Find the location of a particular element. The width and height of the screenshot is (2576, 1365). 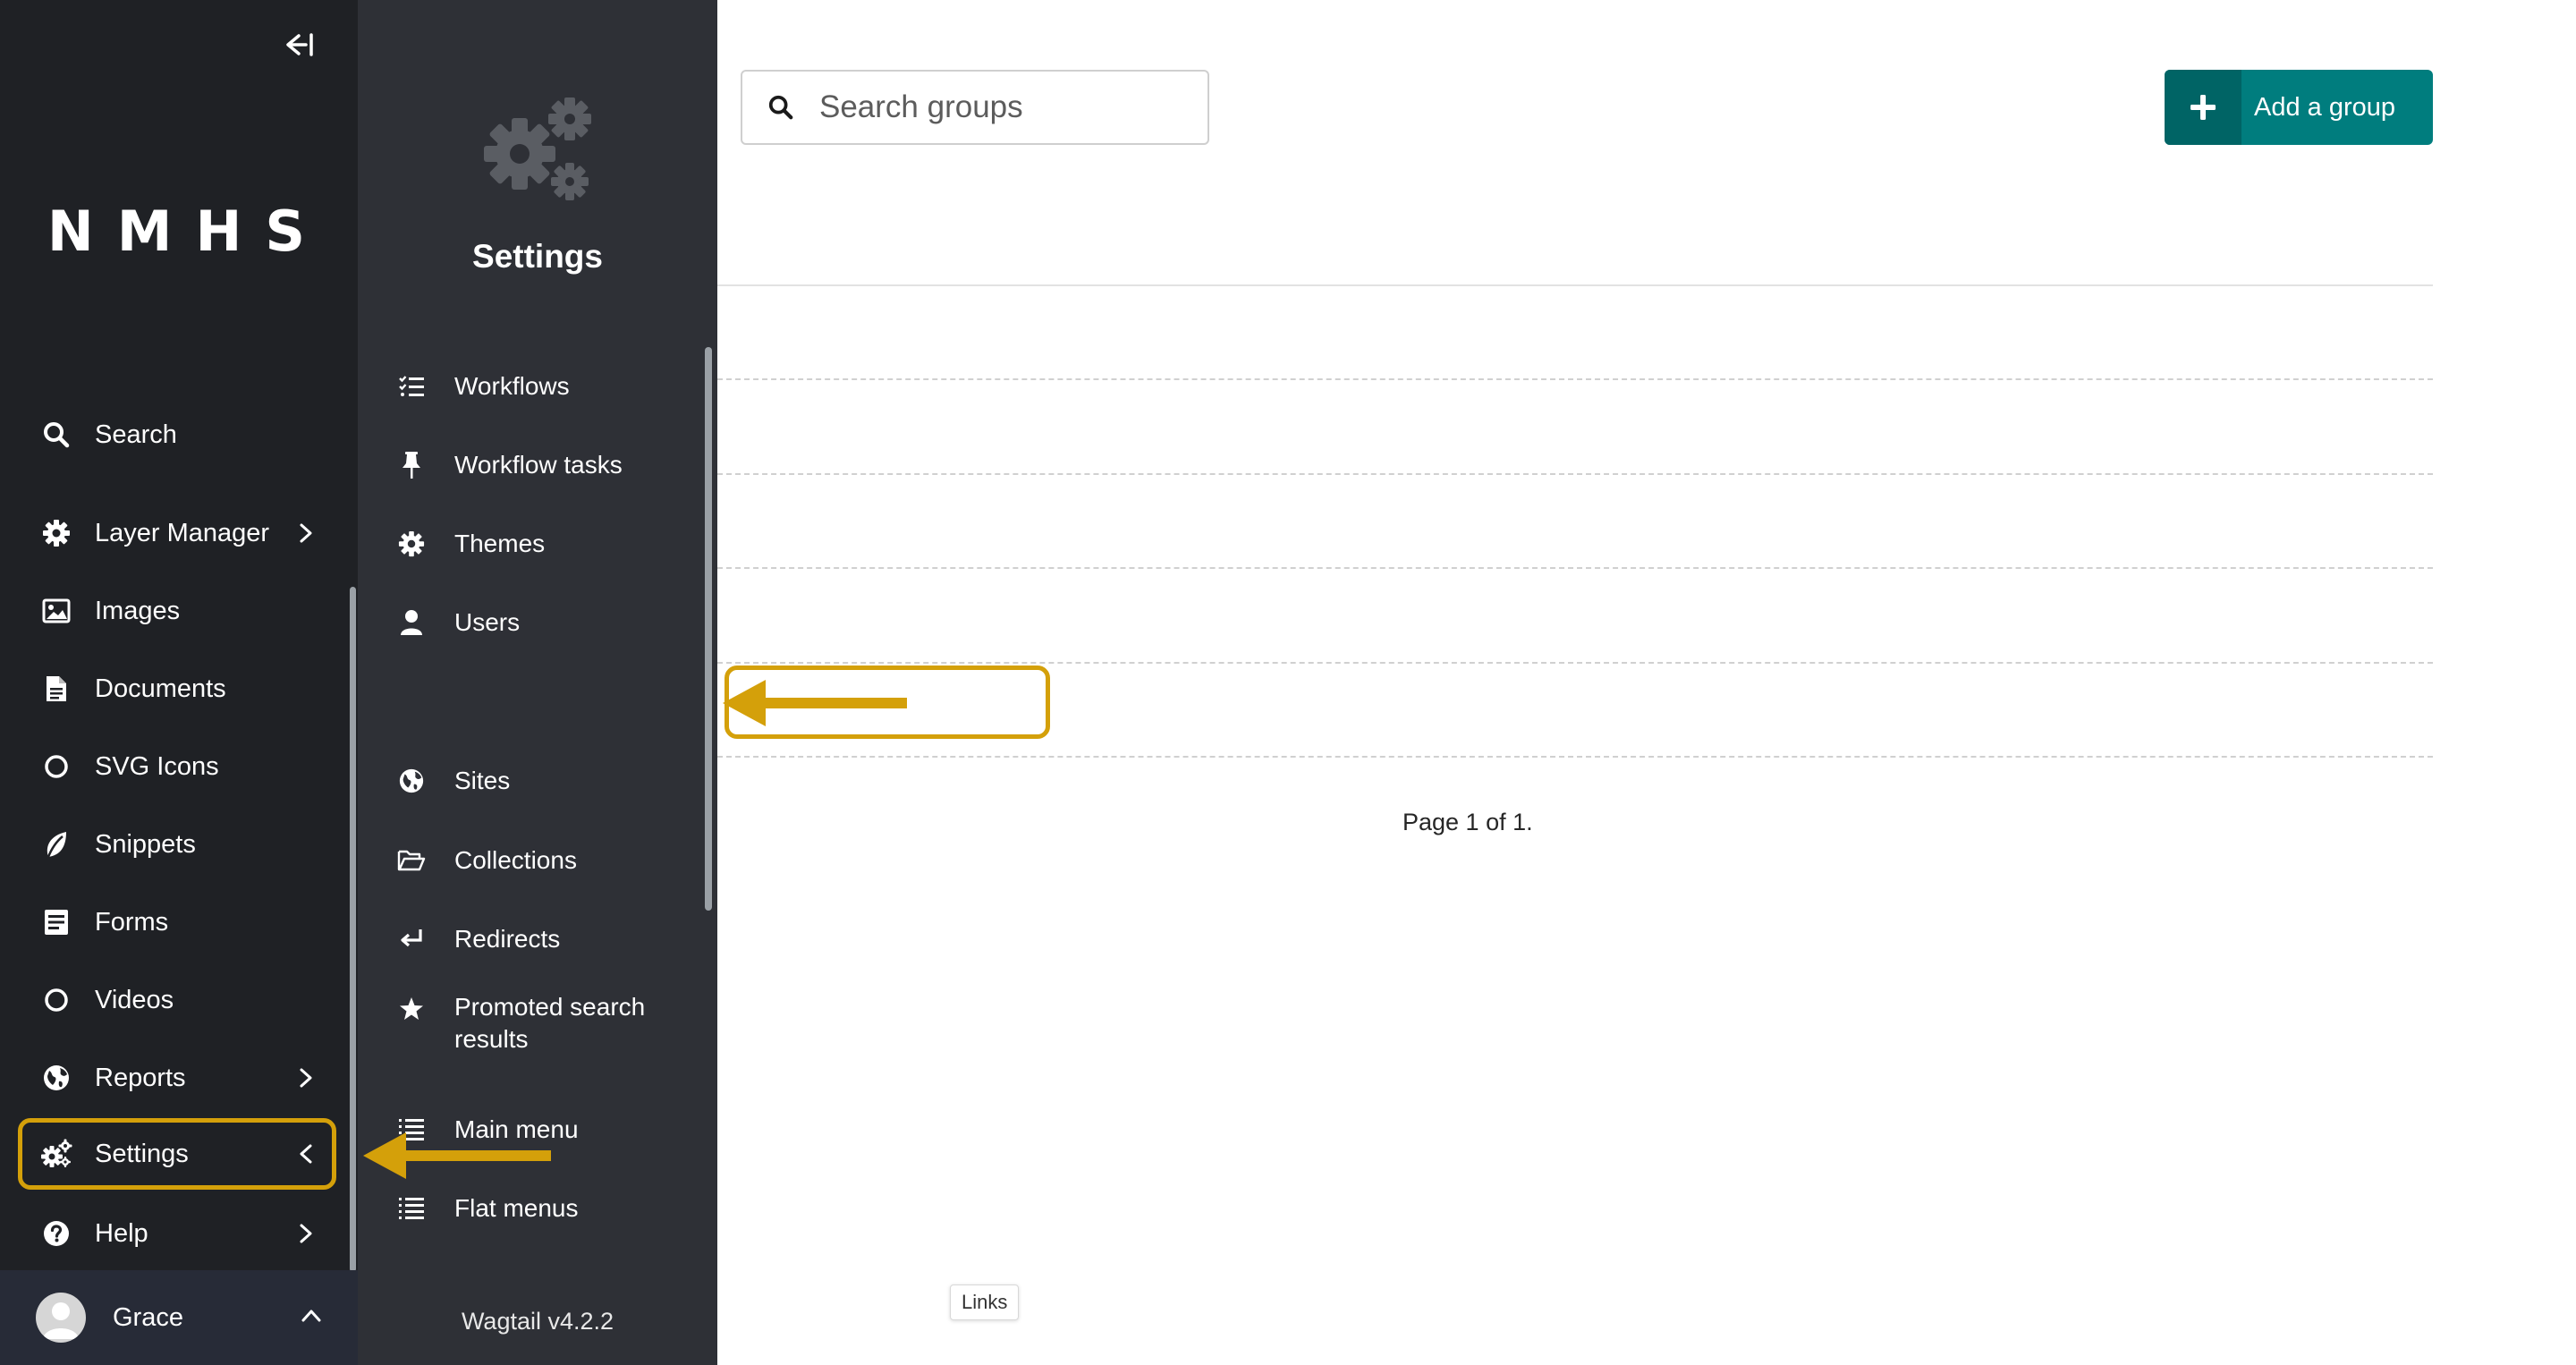

submenu-item-sites: Sites is located at coordinates (530, 781).